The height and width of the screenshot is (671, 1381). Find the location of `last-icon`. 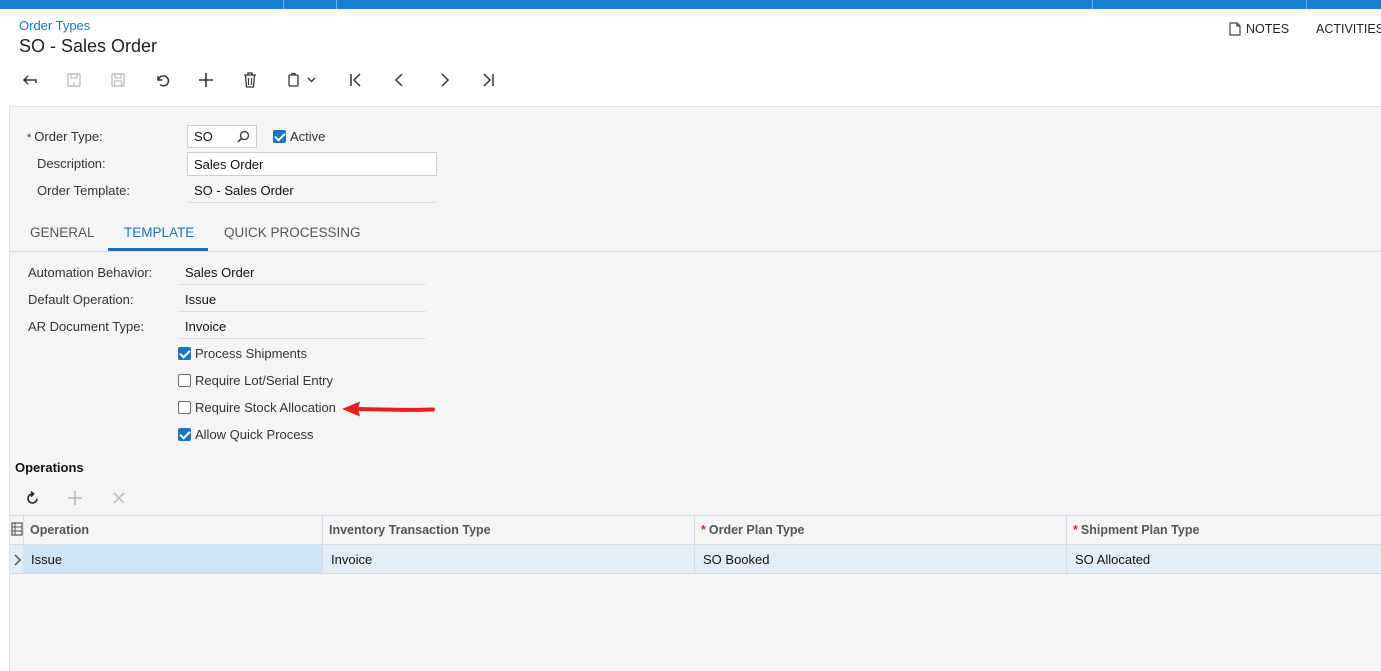

last-icon is located at coordinates (488, 80).